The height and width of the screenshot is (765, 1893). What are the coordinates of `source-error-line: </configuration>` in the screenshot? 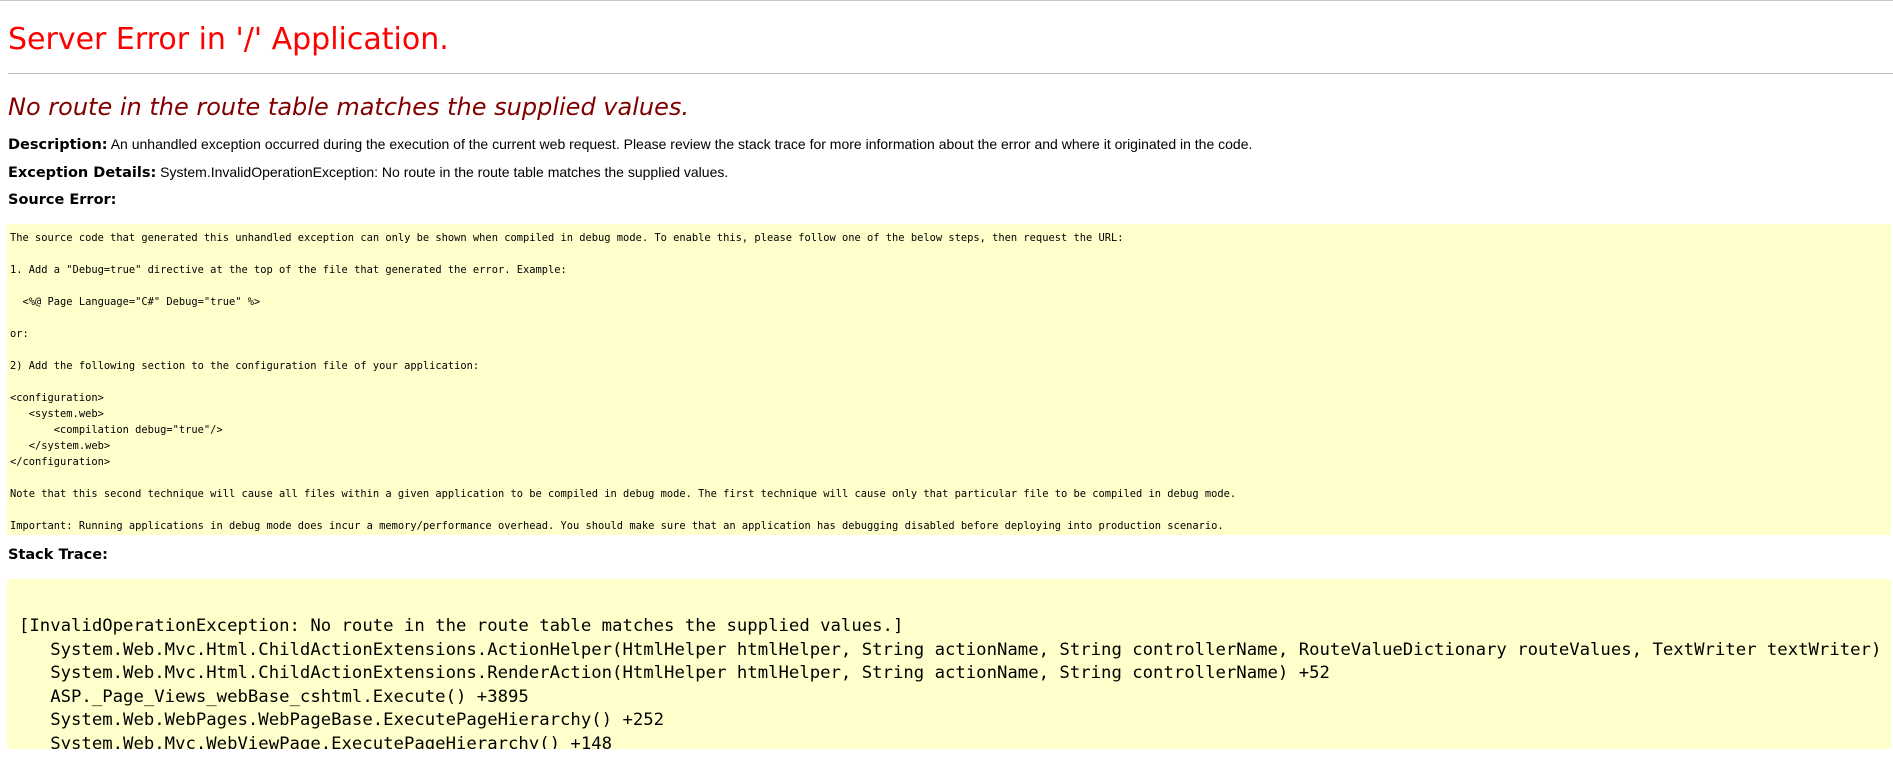 It's located at (60, 462).